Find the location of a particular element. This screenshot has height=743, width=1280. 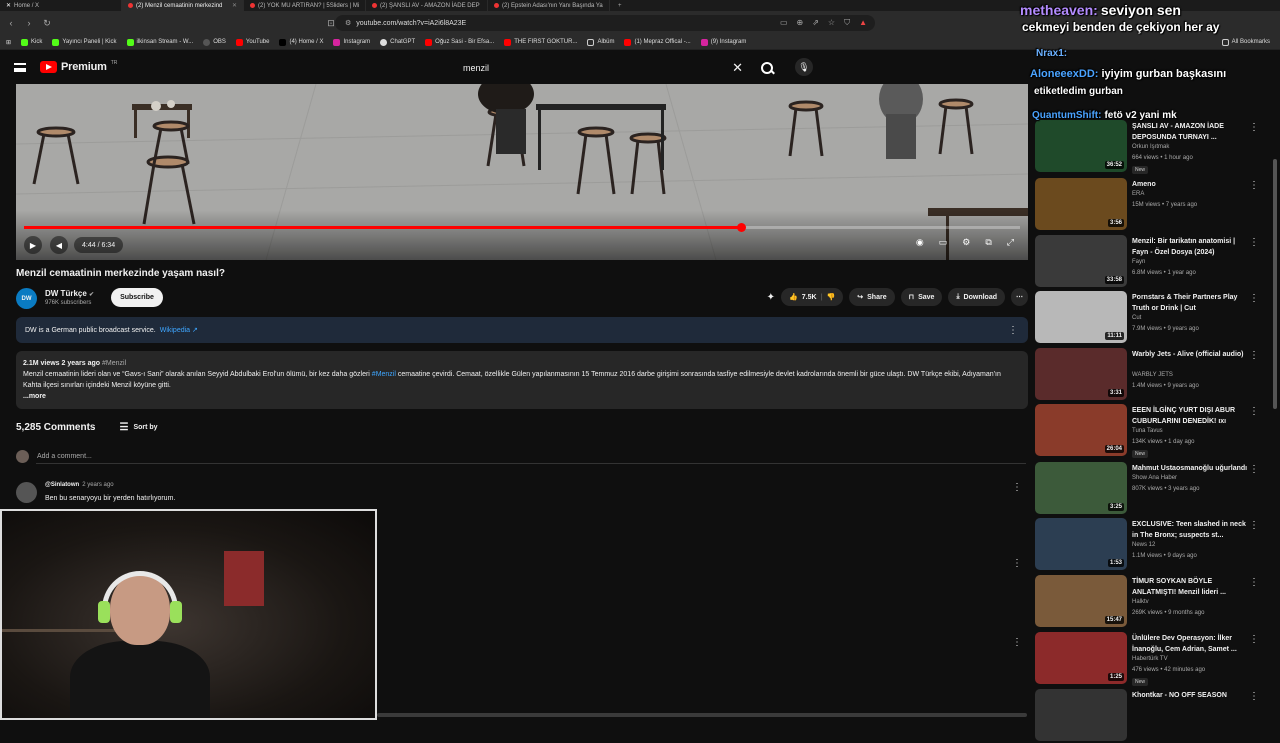

reload-icon: ↻ is located at coordinates (47, 23).